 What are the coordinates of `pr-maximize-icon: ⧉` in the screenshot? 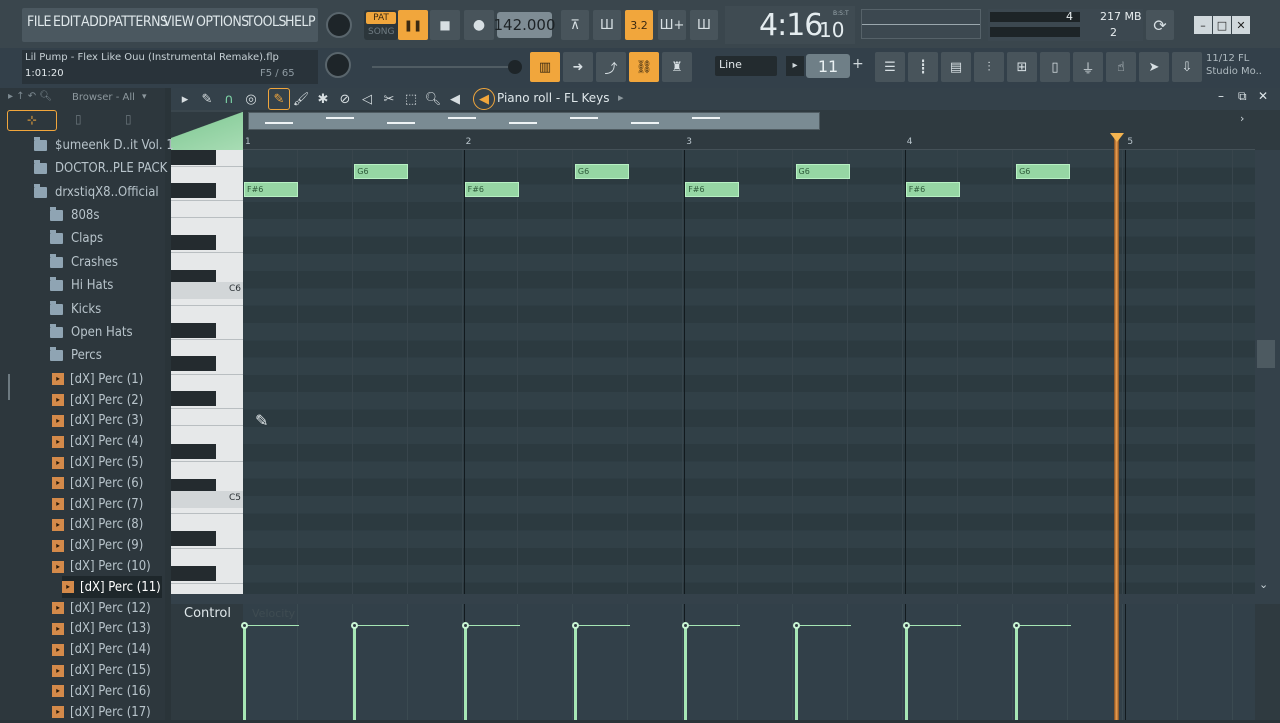 It's located at (1242, 96).